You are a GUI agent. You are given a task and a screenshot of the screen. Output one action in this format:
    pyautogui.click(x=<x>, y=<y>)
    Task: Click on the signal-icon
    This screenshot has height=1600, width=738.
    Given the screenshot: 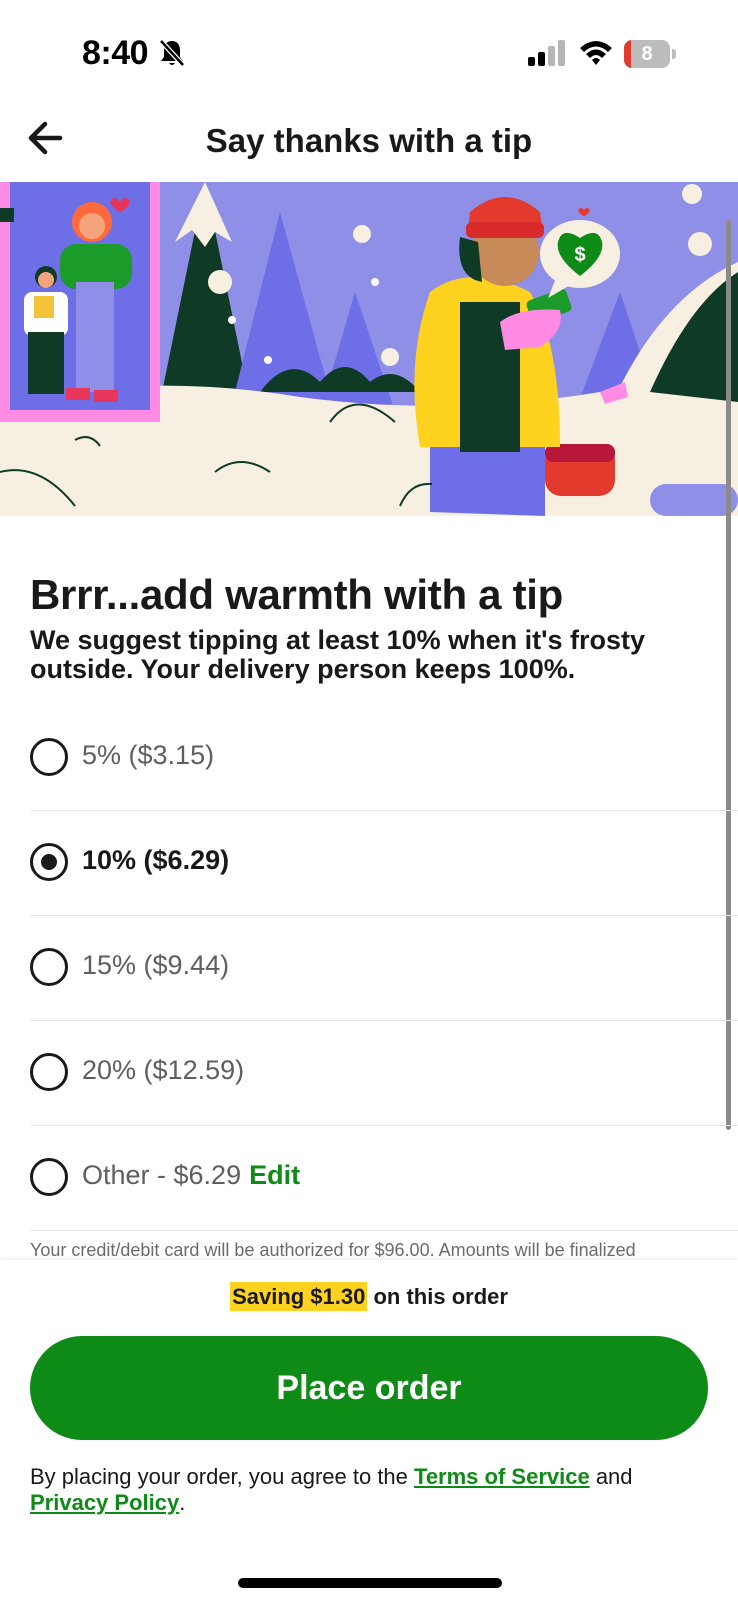 What is the action you would take?
    pyautogui.click(x=546, y=53)
    